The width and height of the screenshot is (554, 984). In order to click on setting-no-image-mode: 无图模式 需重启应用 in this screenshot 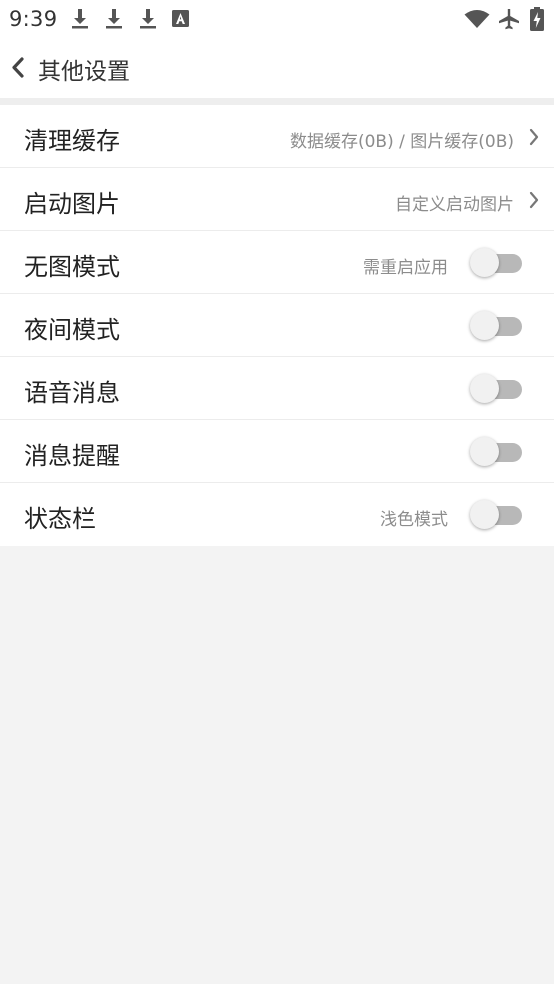, I will do `click(277, 262)`.